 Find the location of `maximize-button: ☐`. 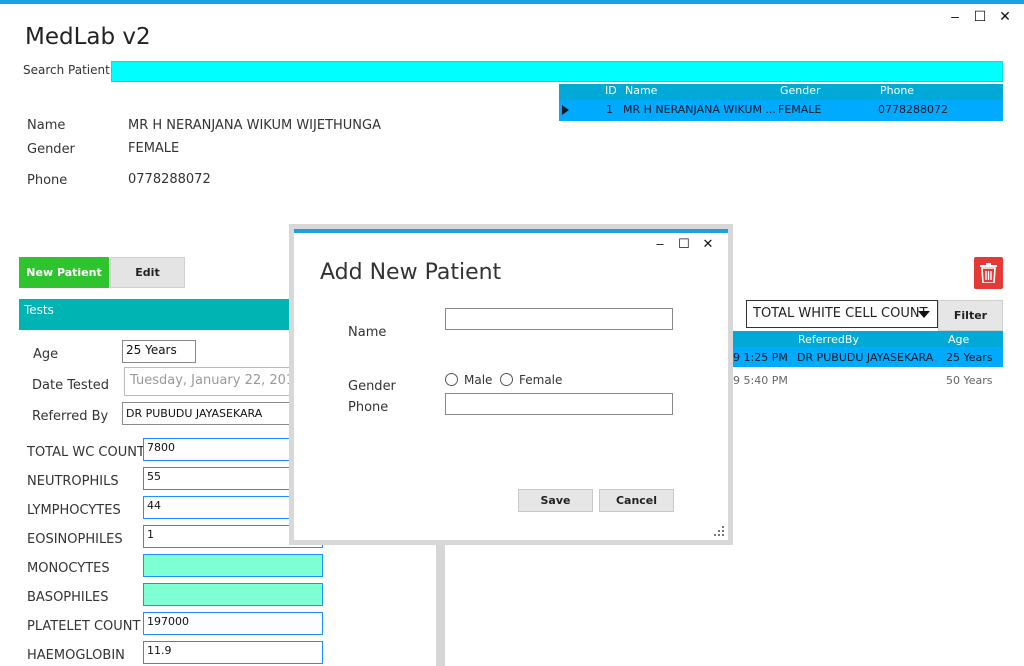

maximize-button: ☐ is located at coordinates (980, 16).